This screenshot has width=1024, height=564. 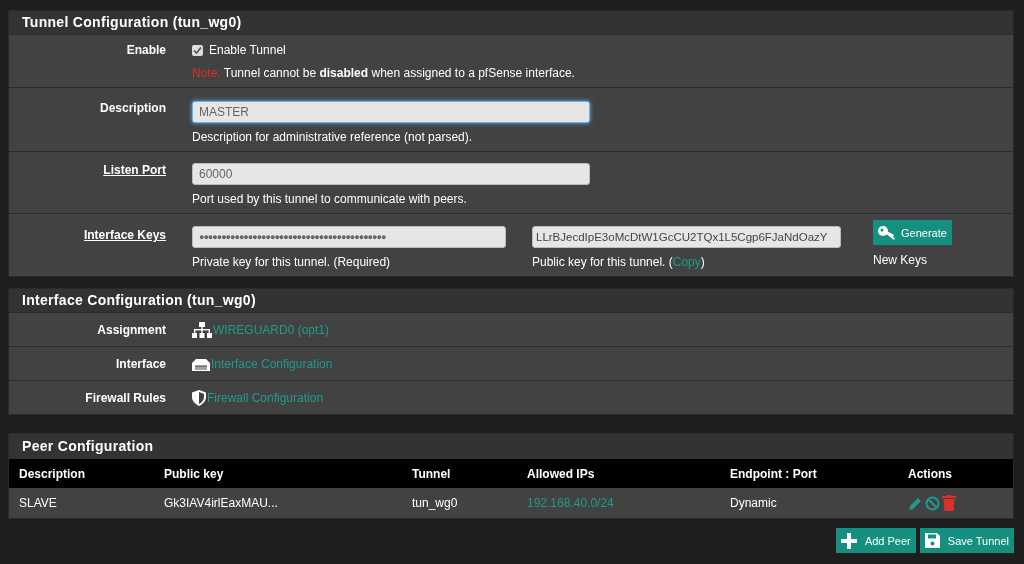 What do you see at coordinates (132, 22) in the screenshot?
I see `panel-title: Tunnel Configuration (tun_wg0)` at bounding box center [132, 22].